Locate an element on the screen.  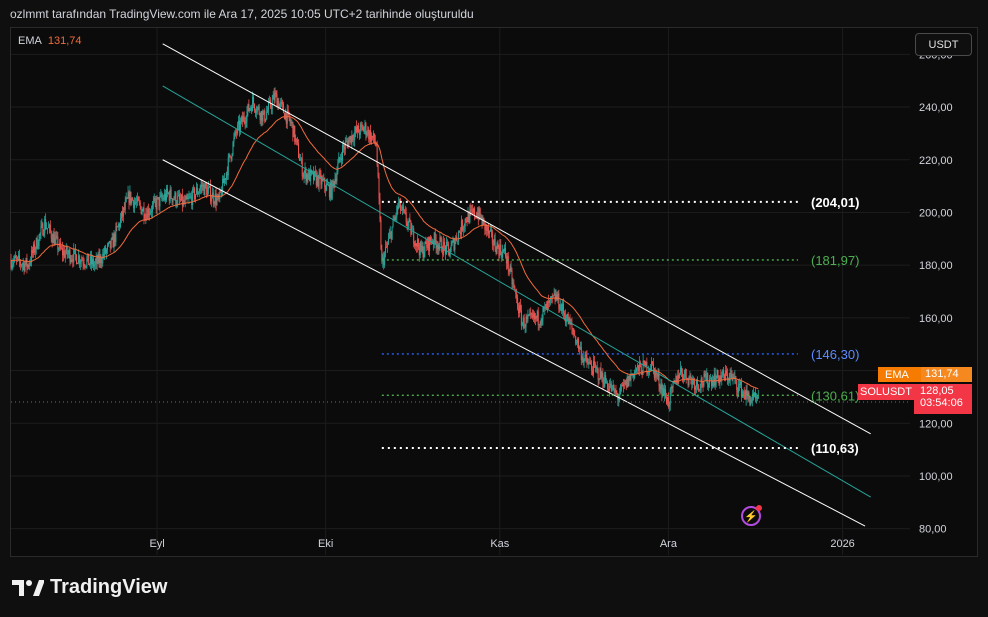
y-tick-label: 120,00 is located at coordinates (936, 424).